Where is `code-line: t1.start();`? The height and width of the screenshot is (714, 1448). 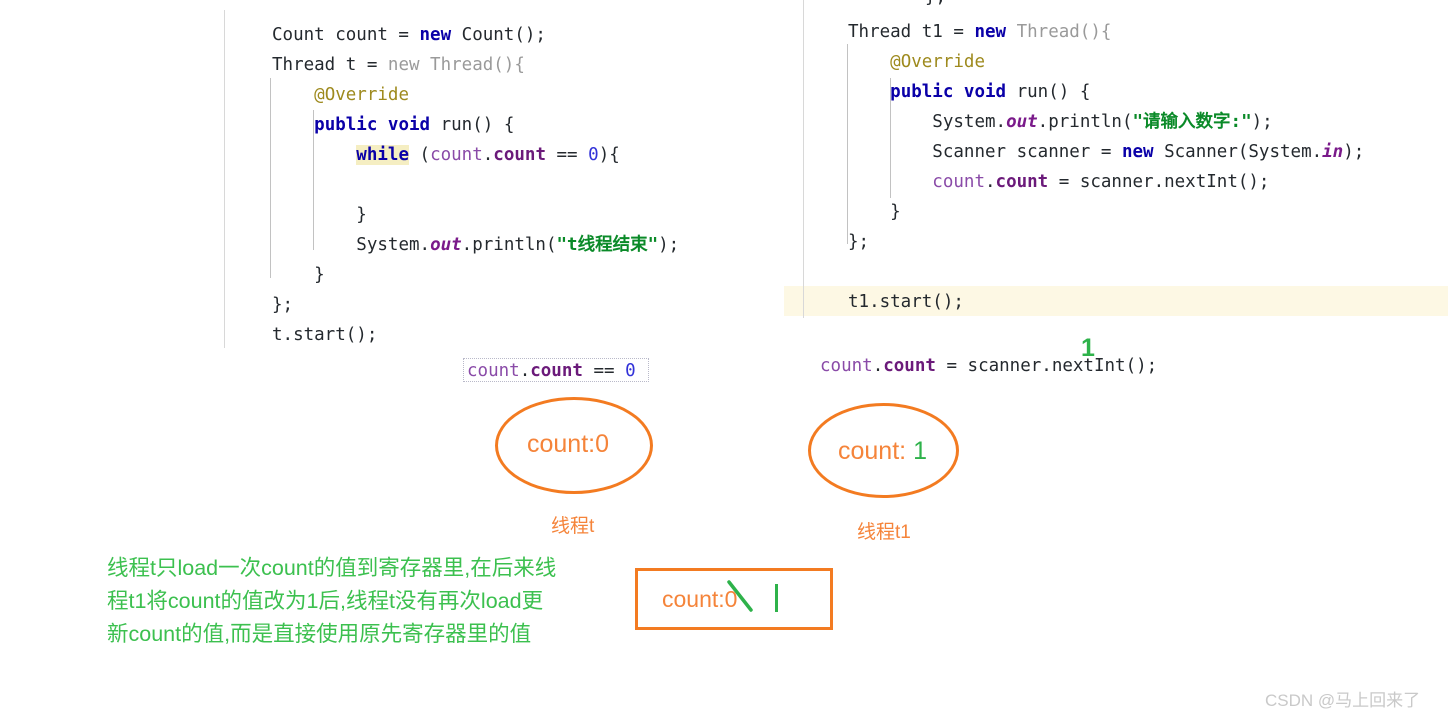 code-line: t1.start(); is located at coordinates (1106, 302).